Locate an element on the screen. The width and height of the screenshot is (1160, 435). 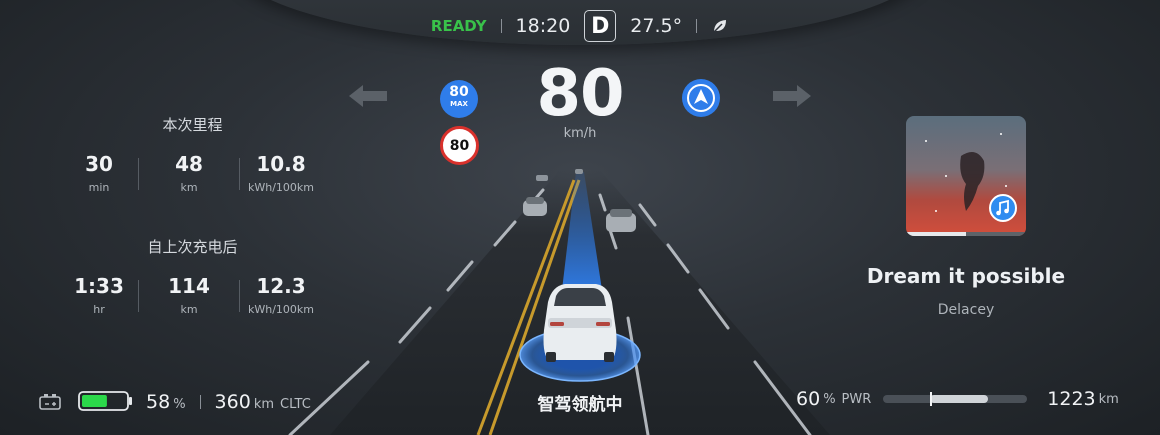
leaf-icon is located at coordinates (720, 26).